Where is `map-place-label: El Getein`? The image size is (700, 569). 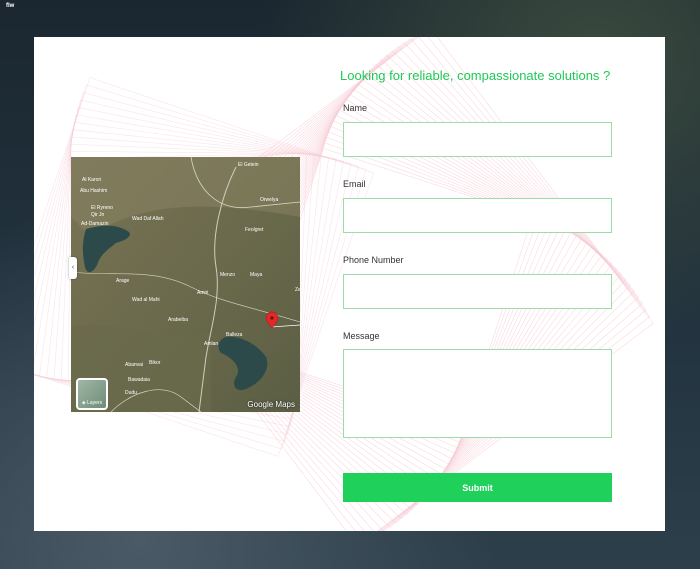
map-place-label: El Getein is located at coordinates (248, 165).